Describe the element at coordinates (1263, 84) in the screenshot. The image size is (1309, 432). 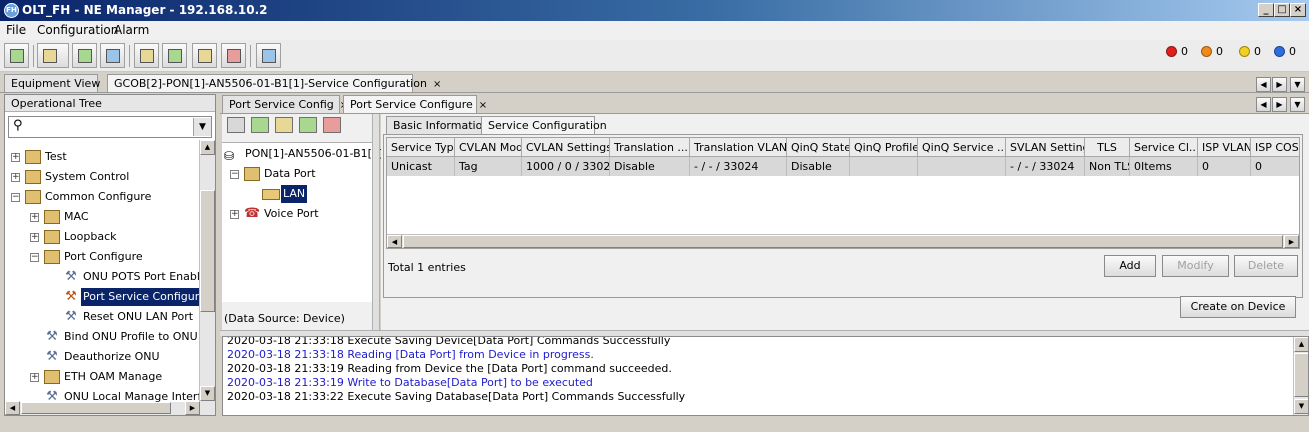
I see `tab-scroll-left-icon: ◀` at that location.